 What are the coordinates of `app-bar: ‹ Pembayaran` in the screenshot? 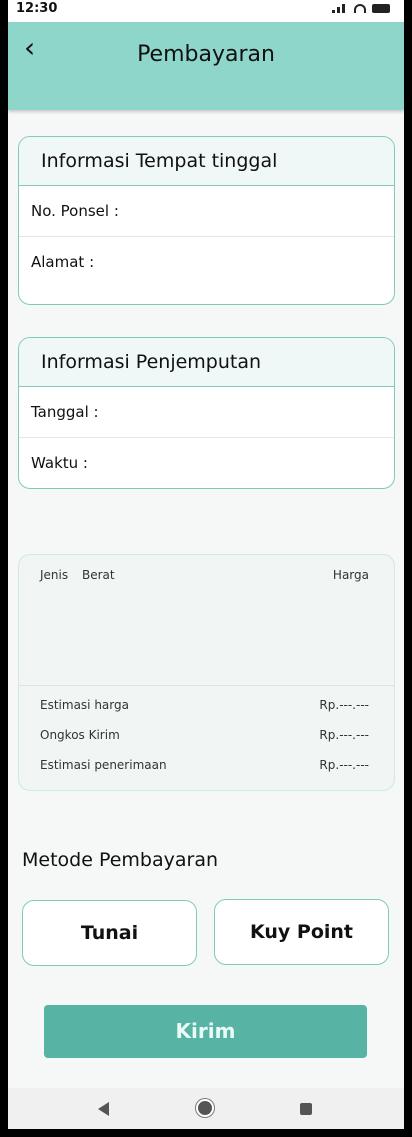 It's located at (206, 66).